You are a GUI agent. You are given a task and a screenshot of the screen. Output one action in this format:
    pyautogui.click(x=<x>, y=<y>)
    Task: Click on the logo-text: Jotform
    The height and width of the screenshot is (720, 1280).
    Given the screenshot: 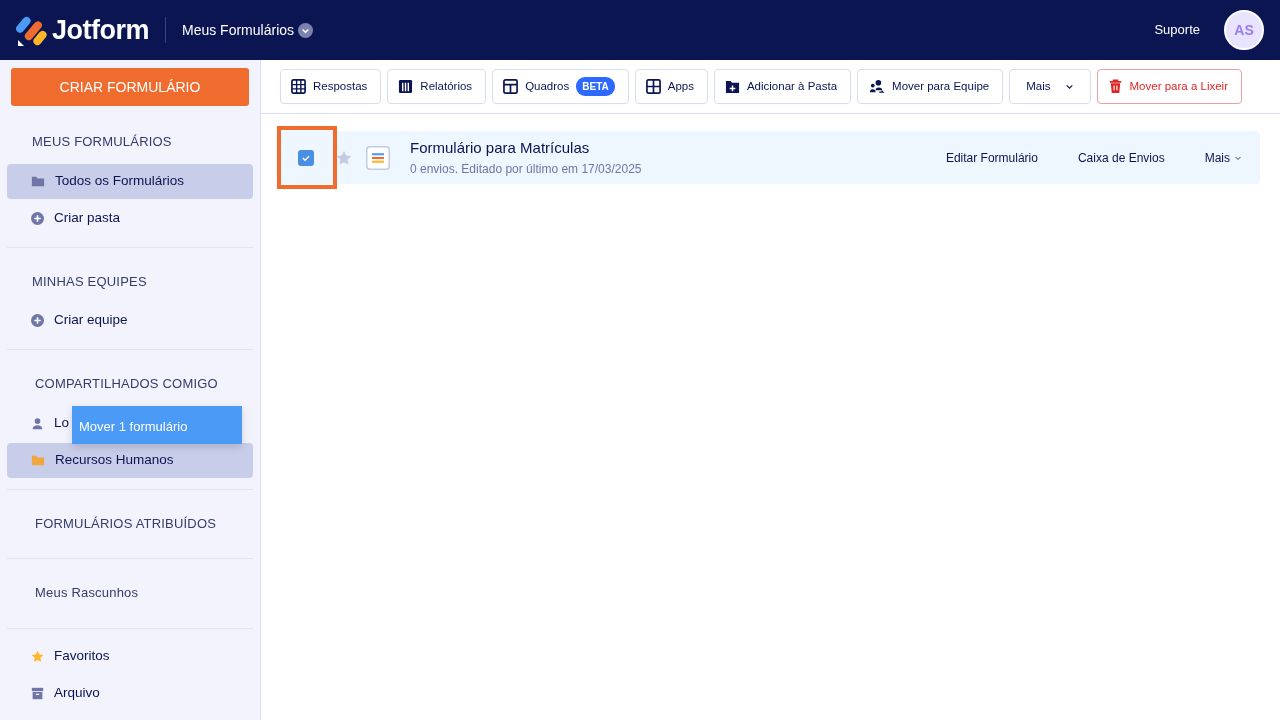 What is the action you would take?
    pyautogui.click(x=100, y=30)
    